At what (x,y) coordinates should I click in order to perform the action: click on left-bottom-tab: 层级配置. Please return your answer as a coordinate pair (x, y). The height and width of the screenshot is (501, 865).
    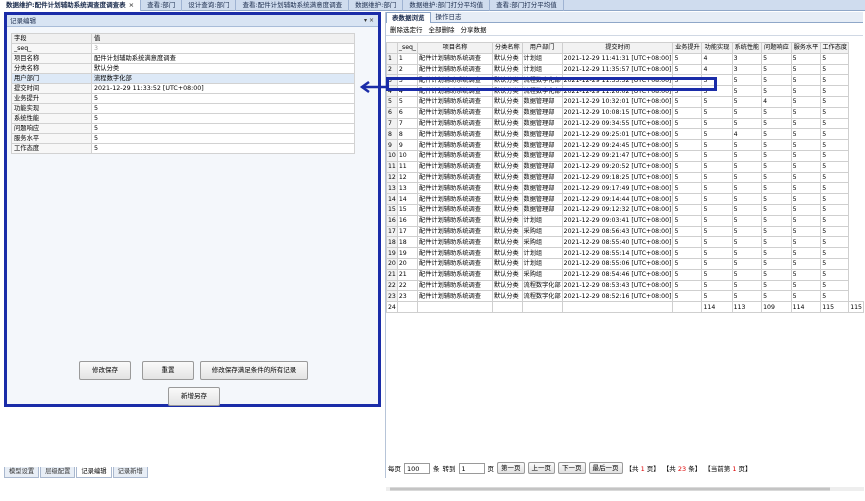
    Looking at the image, I should click on (58, 472).